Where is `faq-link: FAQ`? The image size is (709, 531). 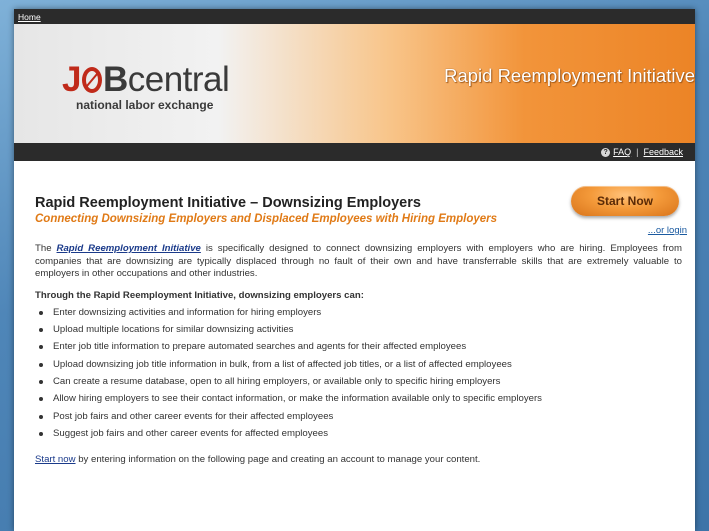
faq-link: FAQ is located at coordinates (622, 152).